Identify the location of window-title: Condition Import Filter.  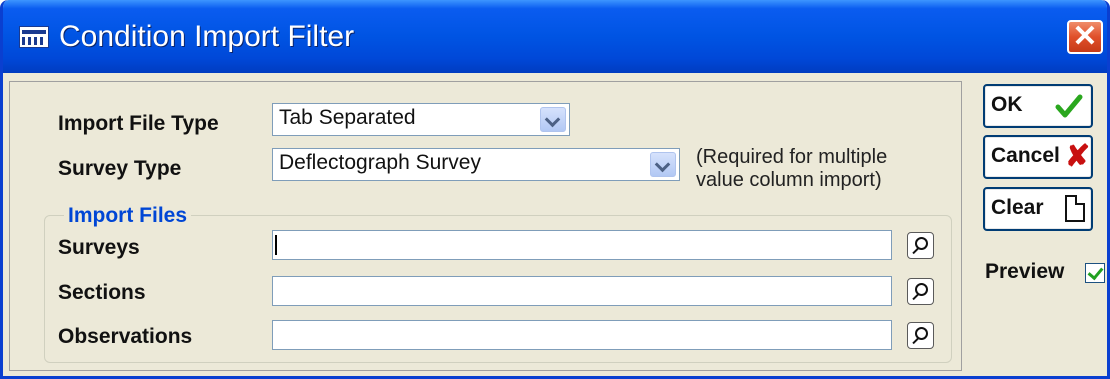
(207, 36).